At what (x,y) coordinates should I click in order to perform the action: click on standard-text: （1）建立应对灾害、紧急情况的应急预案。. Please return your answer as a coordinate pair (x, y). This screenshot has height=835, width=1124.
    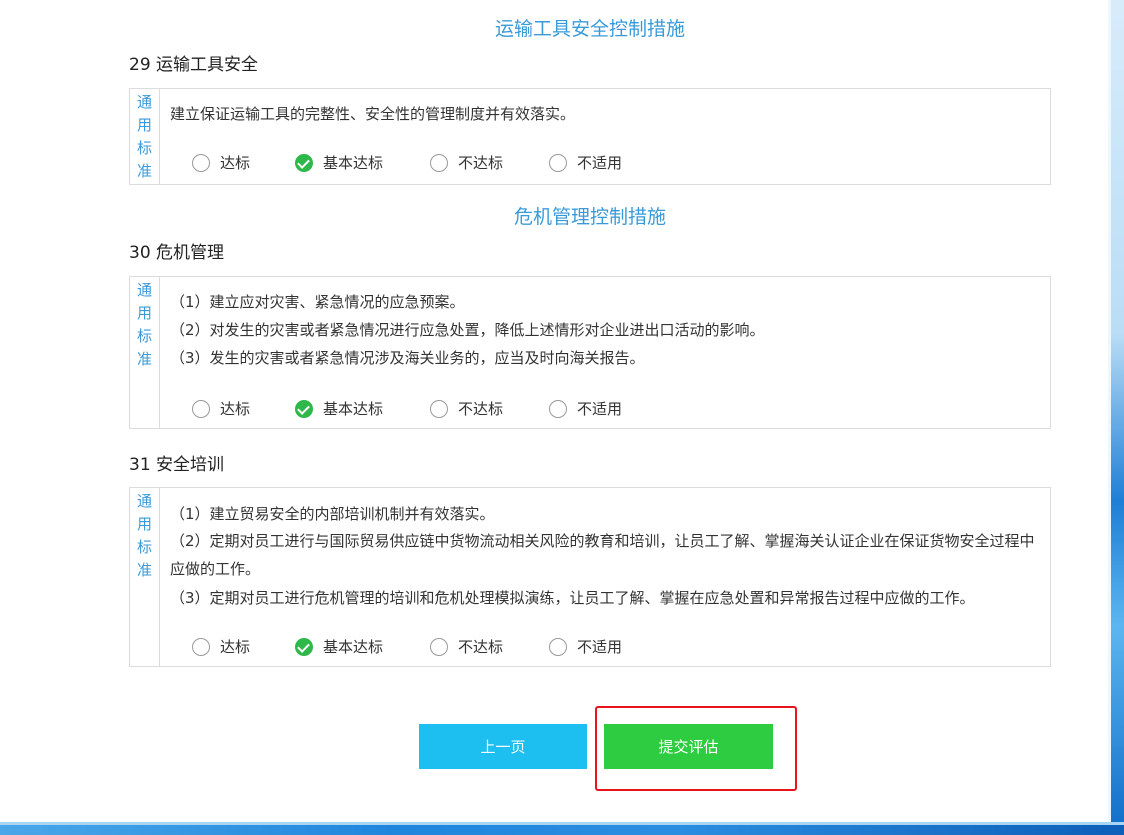
    Looking at the image, I should click on (317, 302).